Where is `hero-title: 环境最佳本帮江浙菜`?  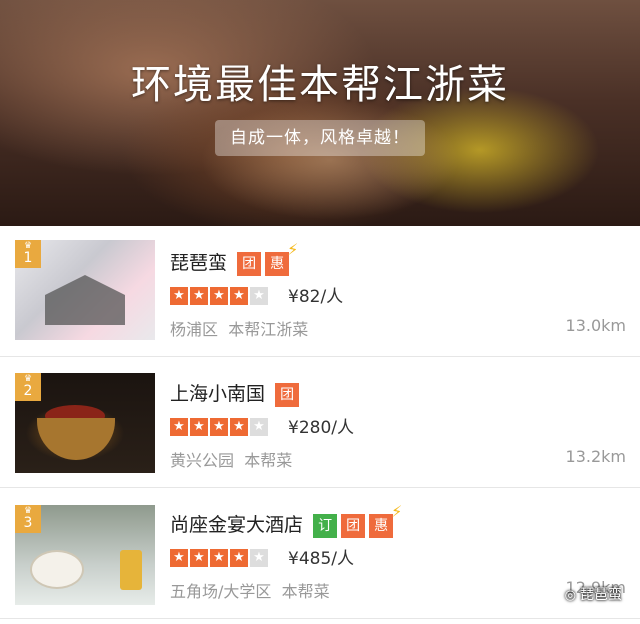
hero-title: 环境最佳本帮江浙菜 is located at coordinates (320, 85).